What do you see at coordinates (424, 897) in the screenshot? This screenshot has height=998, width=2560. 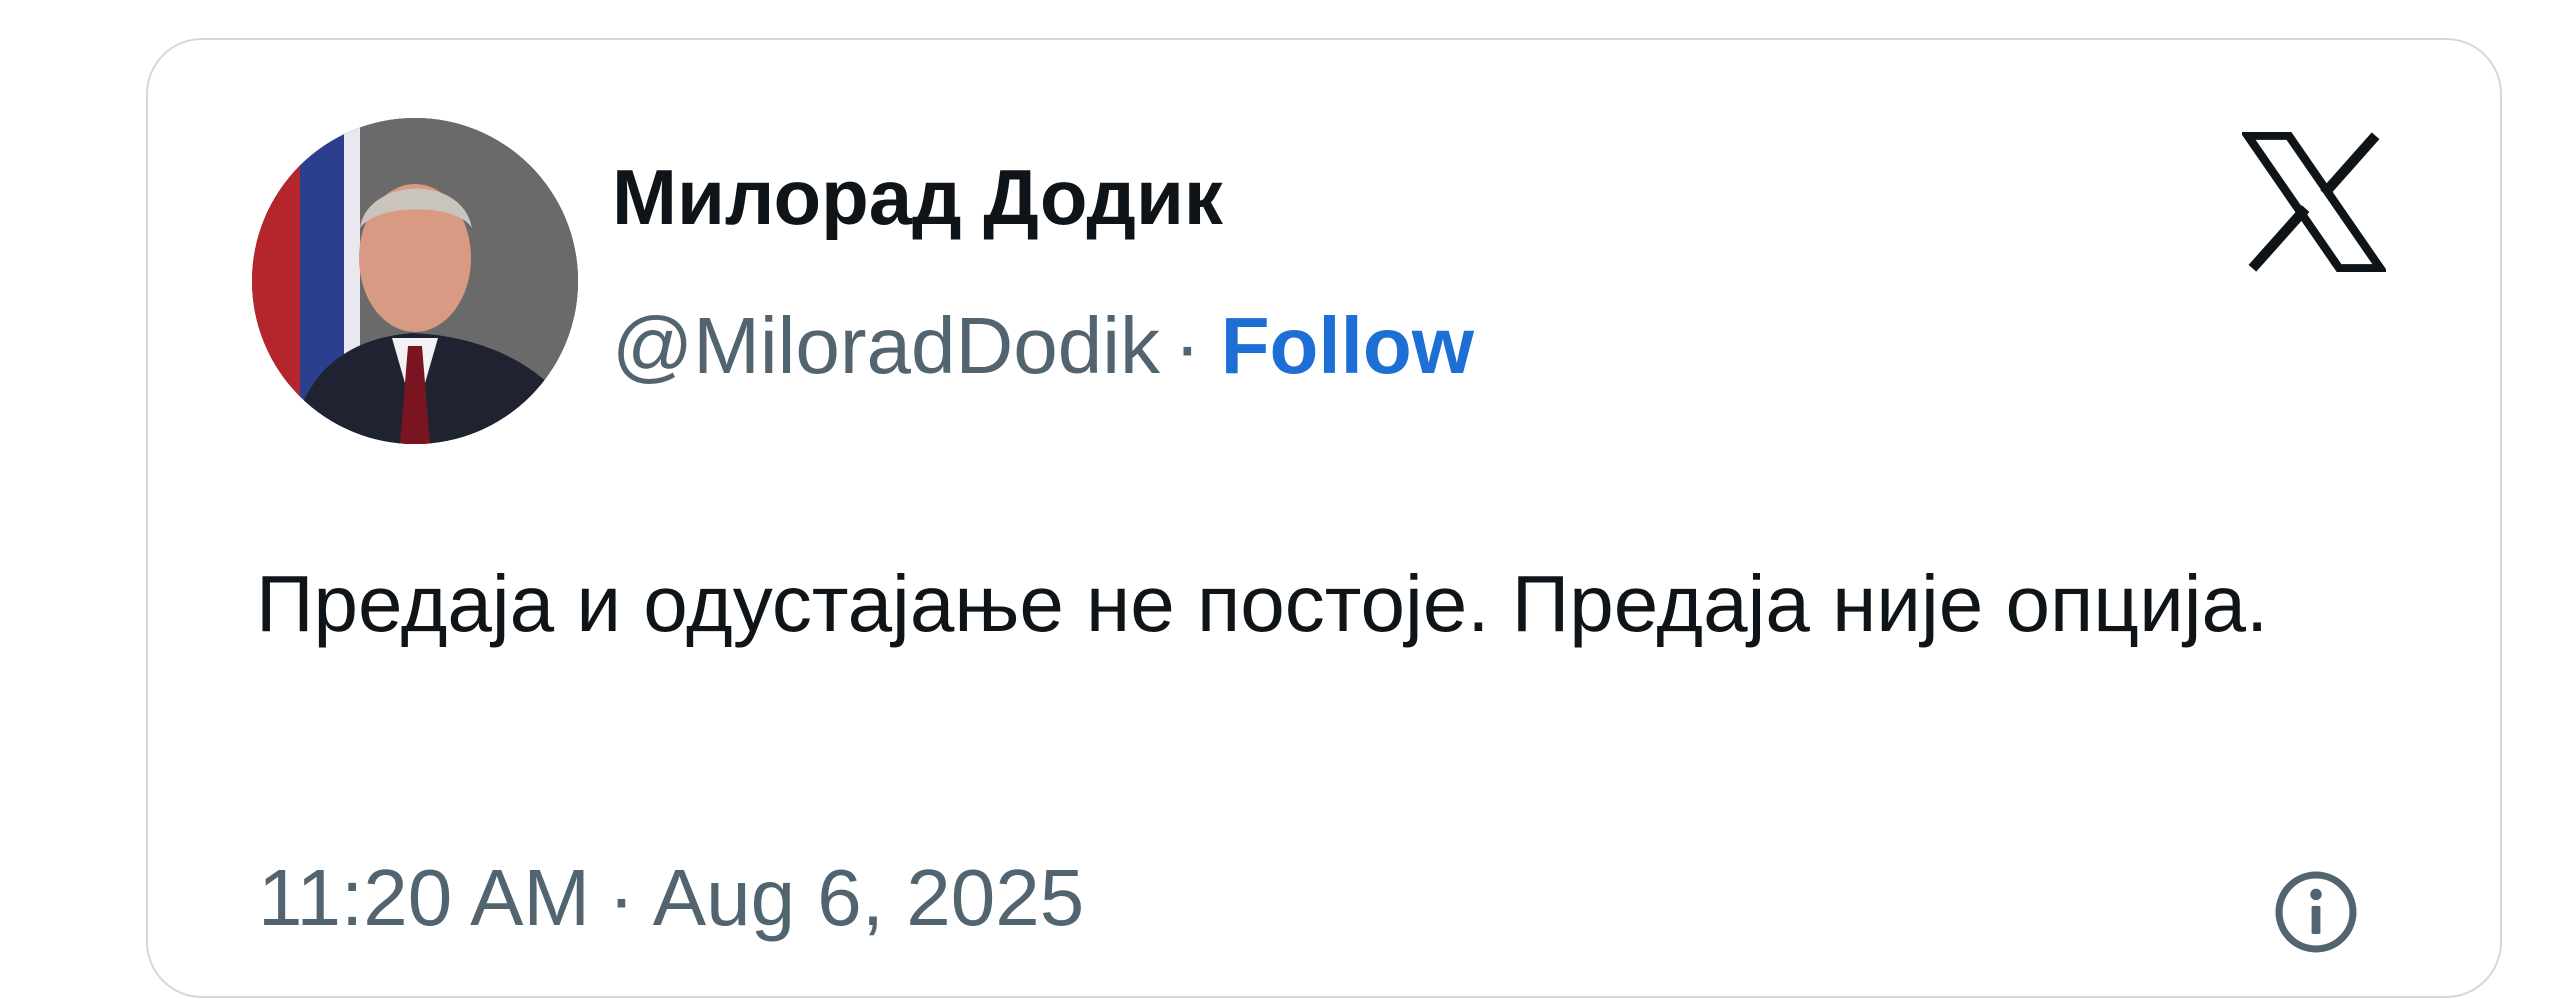 I see `tweet-time: 11:20 AM` at bounding box center [424, 897].